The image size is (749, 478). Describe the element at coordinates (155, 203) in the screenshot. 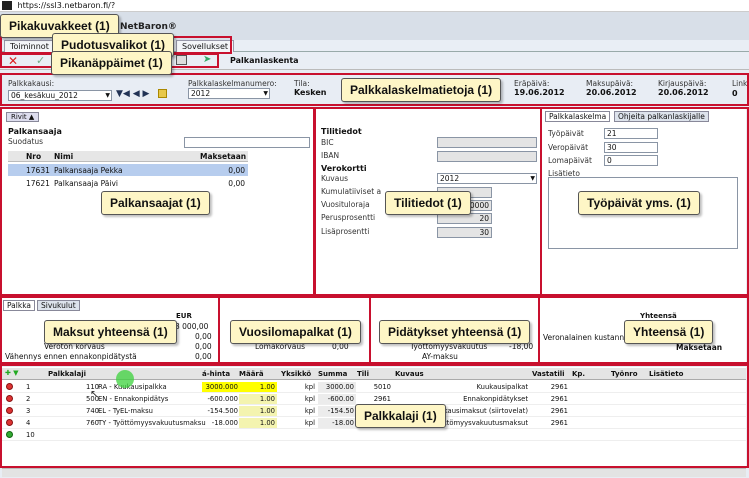

I see `callout-palkansaajat: Palkansaajat (1)` at that location.